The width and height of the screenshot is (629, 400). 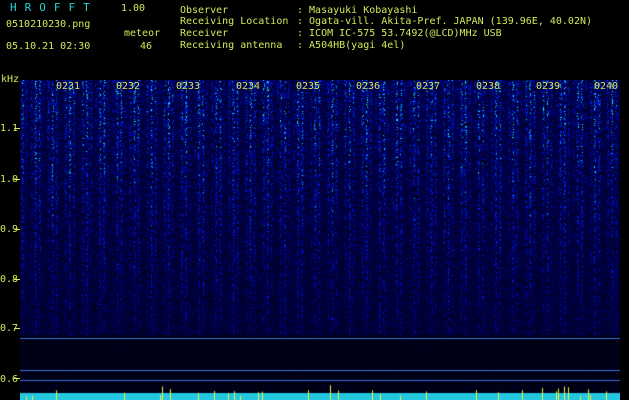 What do you see at coordinates (188, 86) in the screenshot?
I see `x-tick-label: 0233` at bounding box center [188, 86].